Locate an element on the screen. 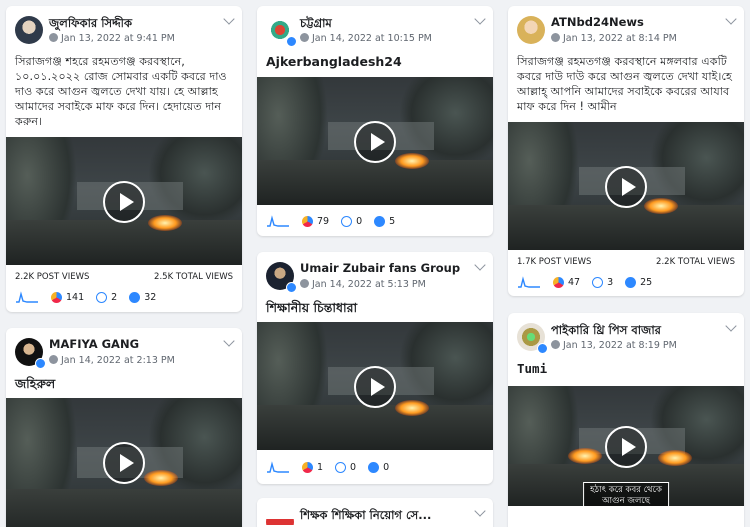 This screenshot has height=527, width=750. shares-count: 32 is located at coordinates (150, 297).